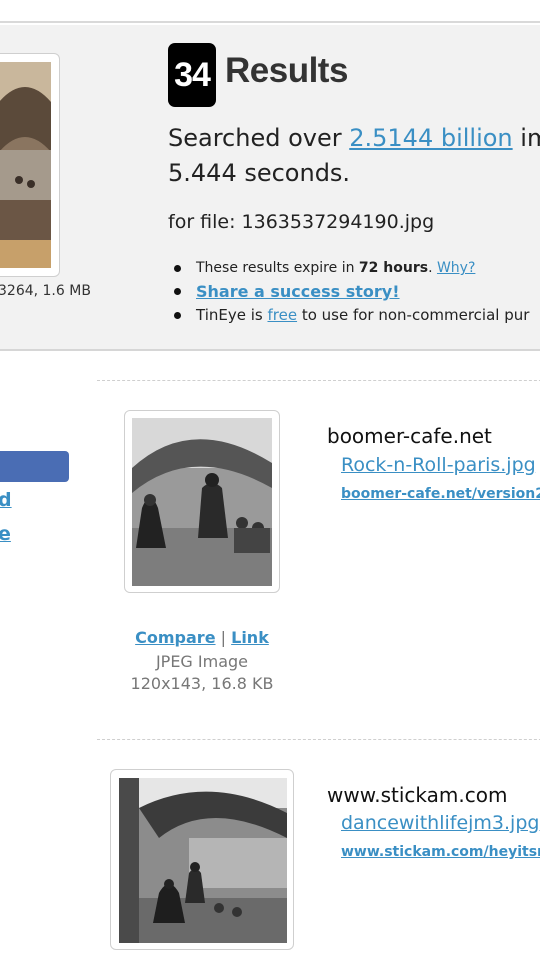 Image resolution: width=540 pixels, height=960 pixels. What do you see at coordinates (25, 165) in the screenshot?
I see `query-image` at bounding box center [25, 165].